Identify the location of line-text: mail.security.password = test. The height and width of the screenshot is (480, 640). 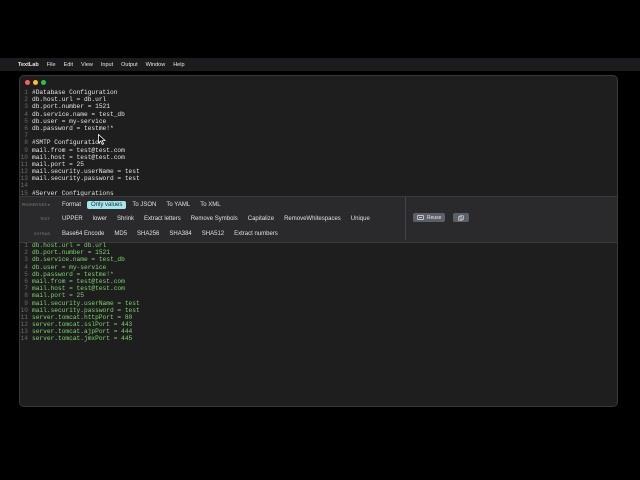
(86, 179).